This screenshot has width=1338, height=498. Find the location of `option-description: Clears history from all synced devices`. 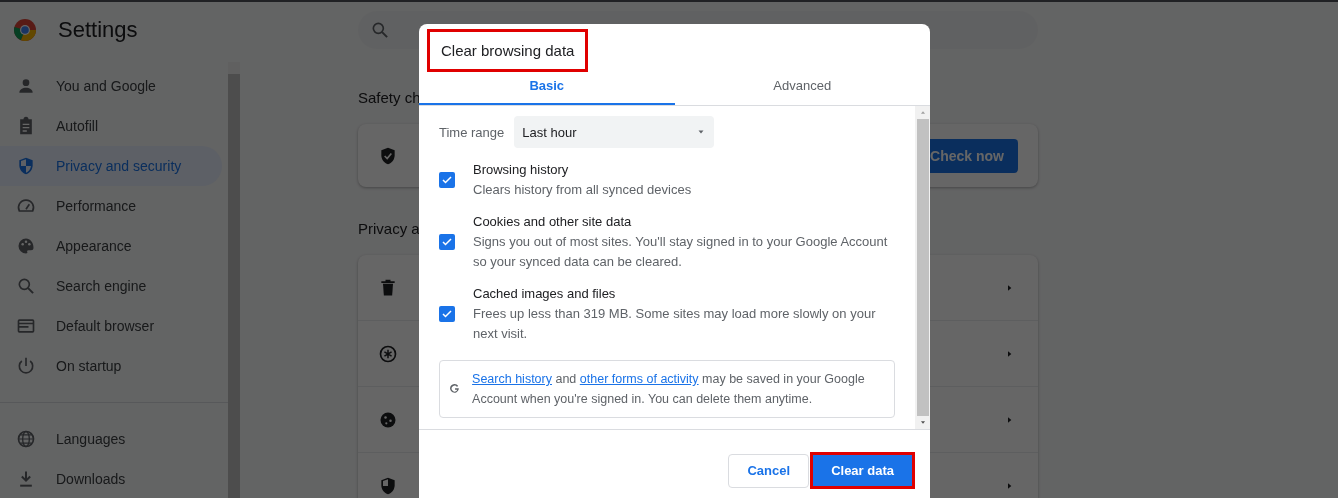

option-description: Clears history from all synced devices is located at coordinates (582, 190).